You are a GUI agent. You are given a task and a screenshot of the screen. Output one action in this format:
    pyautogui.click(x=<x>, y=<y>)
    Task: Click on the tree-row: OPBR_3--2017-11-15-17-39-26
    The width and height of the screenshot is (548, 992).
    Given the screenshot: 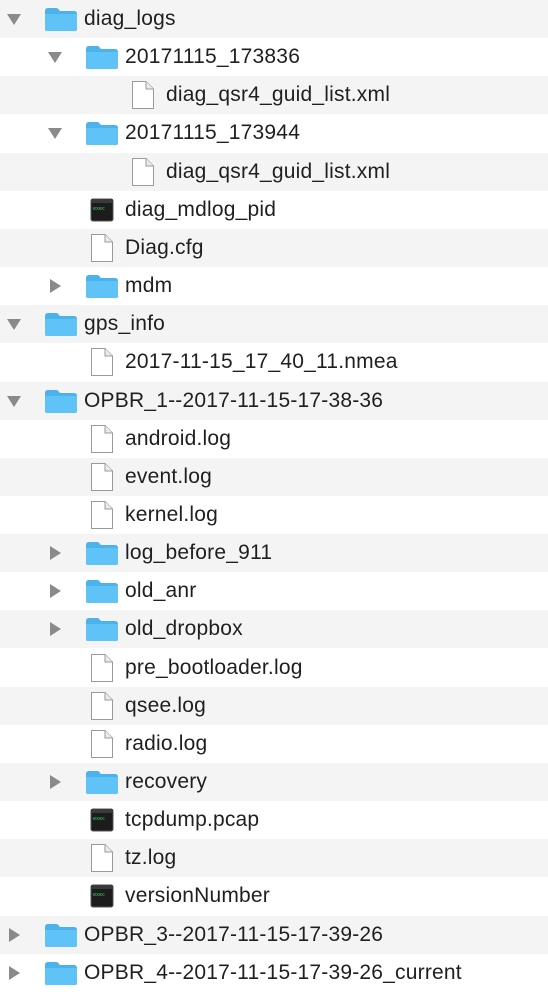 What is the action you would take?
    pyautogui.click(x=274, y=934)
    